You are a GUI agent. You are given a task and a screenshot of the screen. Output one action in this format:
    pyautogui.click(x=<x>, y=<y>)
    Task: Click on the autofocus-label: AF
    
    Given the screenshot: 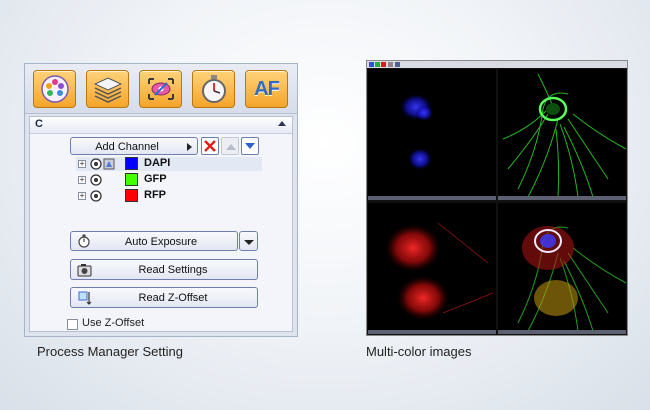 What is the action you would take?
    pyautogui.click(x=267, y=89)
    